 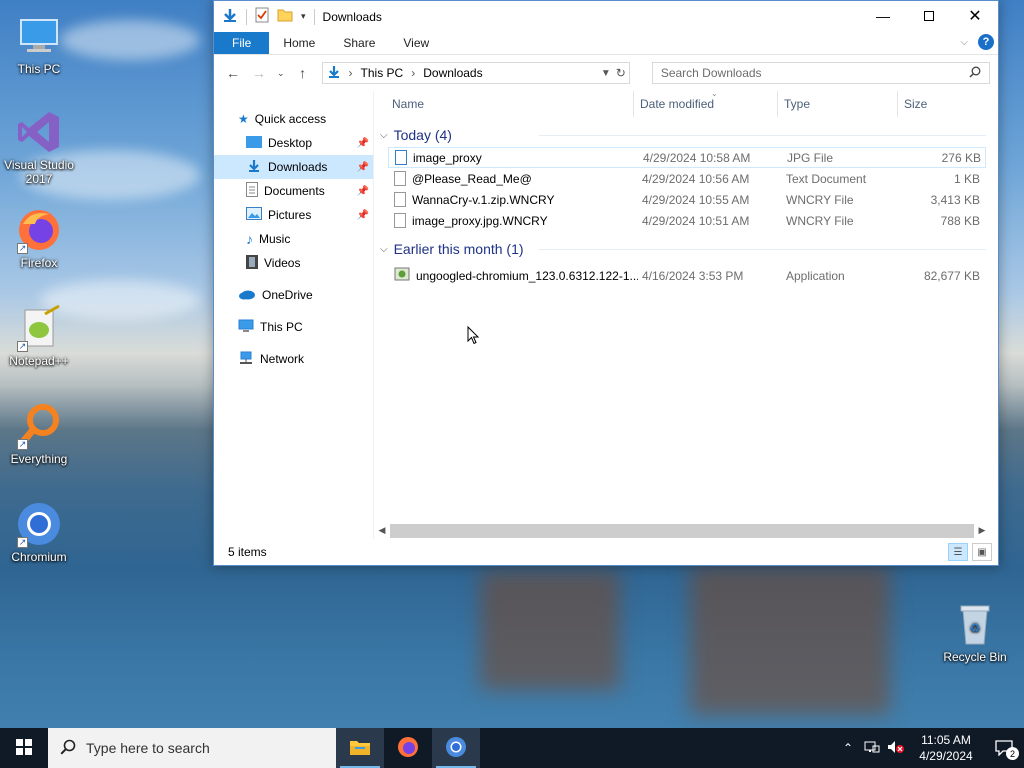 What do you see at coordinates (281, 327) in the screenshot?
I see `nav-item-label: This PC` at bounding box center [281, 327].